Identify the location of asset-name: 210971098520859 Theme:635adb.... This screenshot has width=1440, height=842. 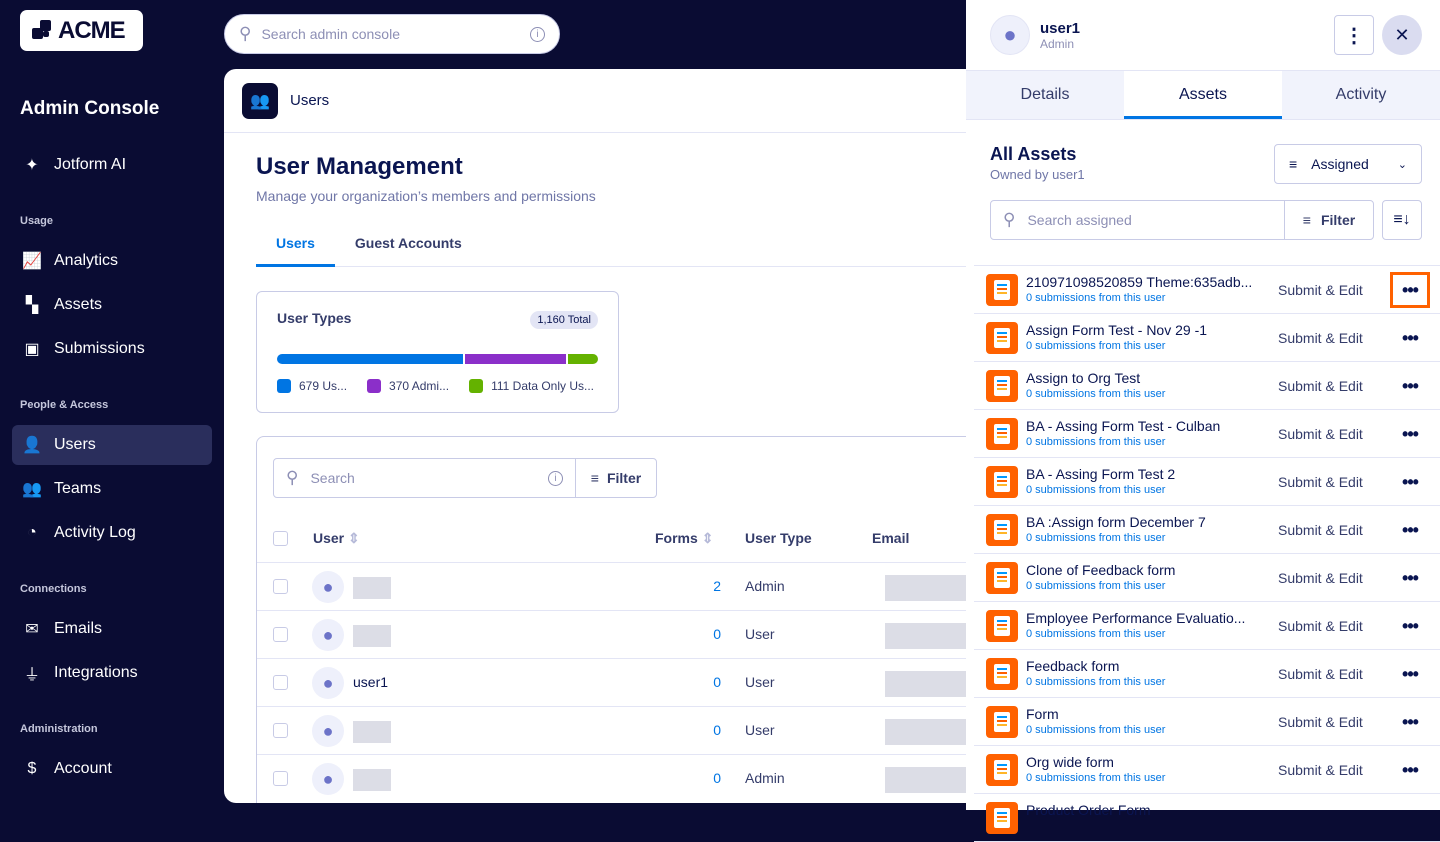
(1140, 282).